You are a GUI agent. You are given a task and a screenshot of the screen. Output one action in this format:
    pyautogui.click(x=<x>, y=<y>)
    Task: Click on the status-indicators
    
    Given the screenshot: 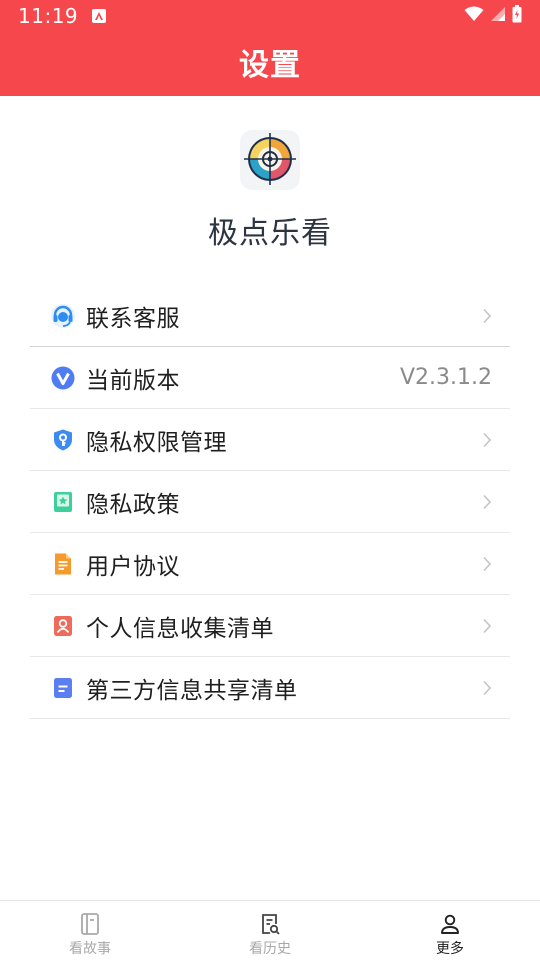 What is the action you would take?
    pyautogui.click(x=493, y=16)
    